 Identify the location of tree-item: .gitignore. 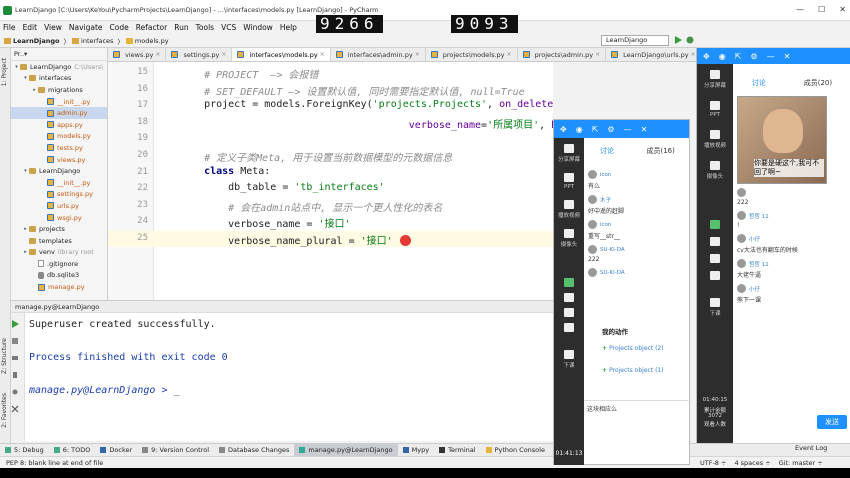
(59, 264).